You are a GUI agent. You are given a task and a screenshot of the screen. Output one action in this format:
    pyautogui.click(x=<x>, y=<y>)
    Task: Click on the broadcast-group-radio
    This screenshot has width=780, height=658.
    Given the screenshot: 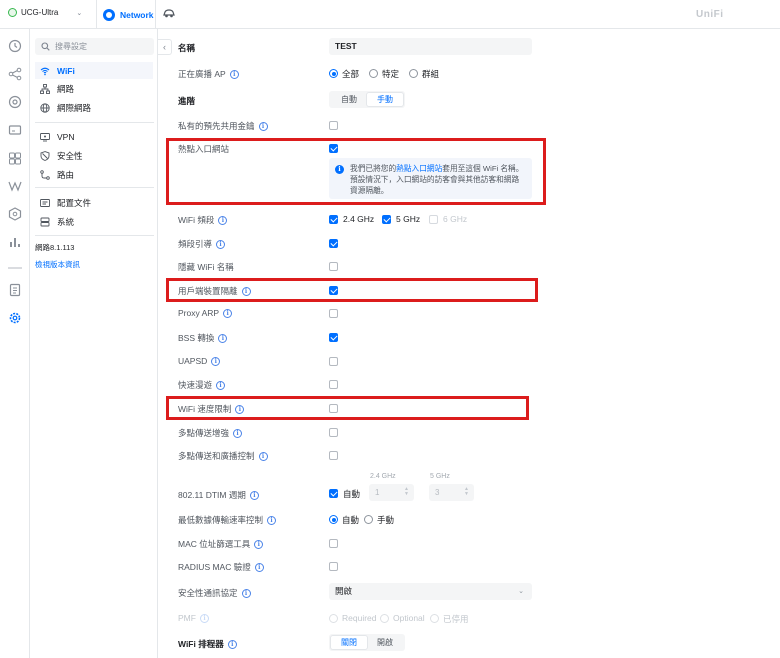 What is the action you would take?
    pyautogui.click(x=413, y=73)
    